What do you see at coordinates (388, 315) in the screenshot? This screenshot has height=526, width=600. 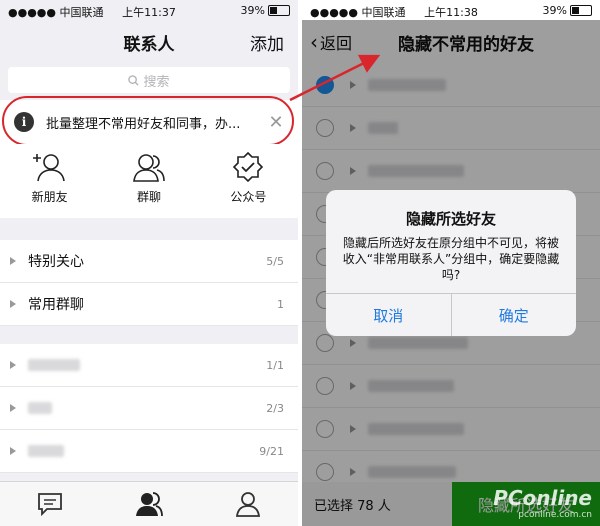 I see `cancel-button: 取消` at bounding box center [388, 315].